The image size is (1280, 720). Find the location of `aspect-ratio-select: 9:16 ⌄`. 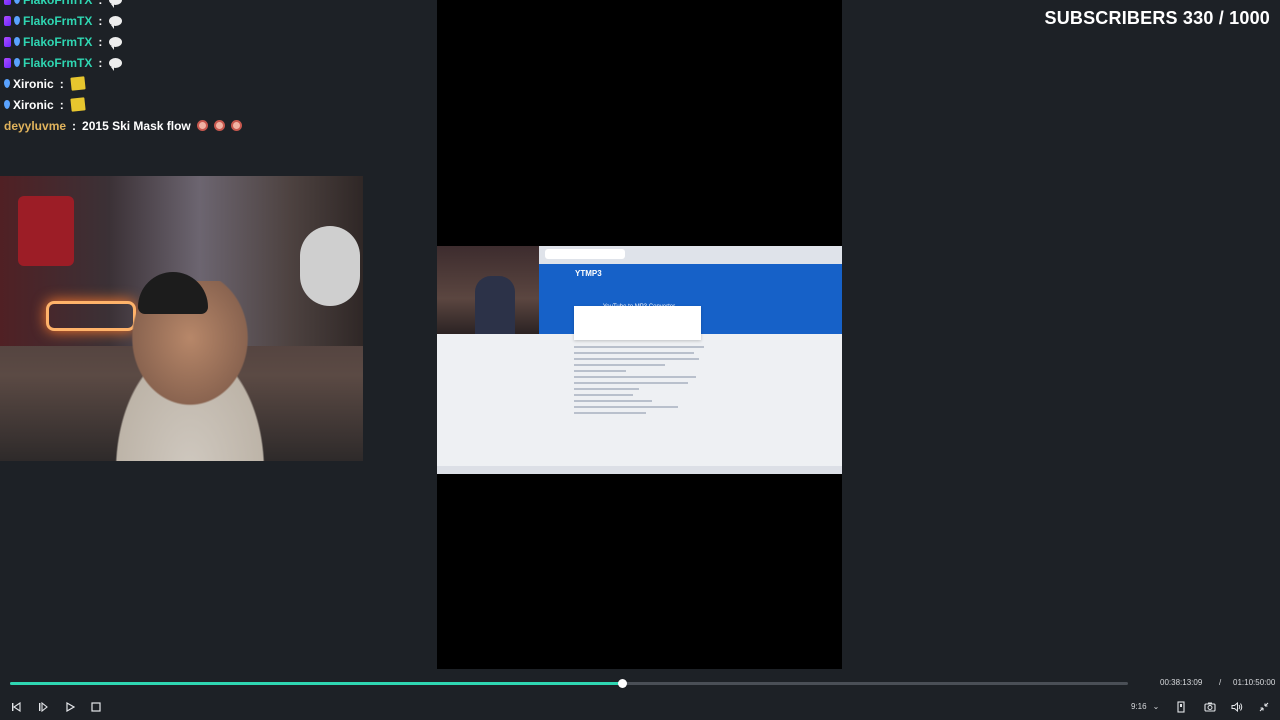

aspect-ratio-select: 9:16 ⌄ is located at coordinates (1145, 706).